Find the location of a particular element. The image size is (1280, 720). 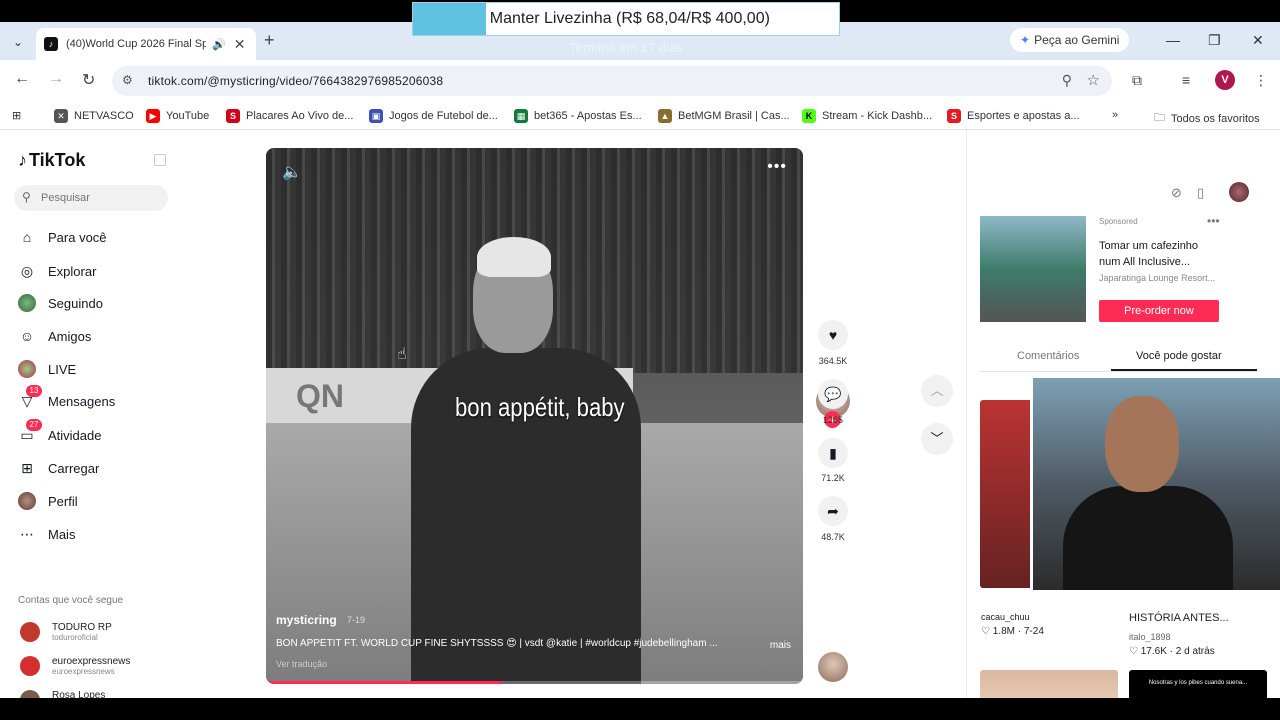

compass-small-icon: ⊘ is located at coordinates (1176, 193).